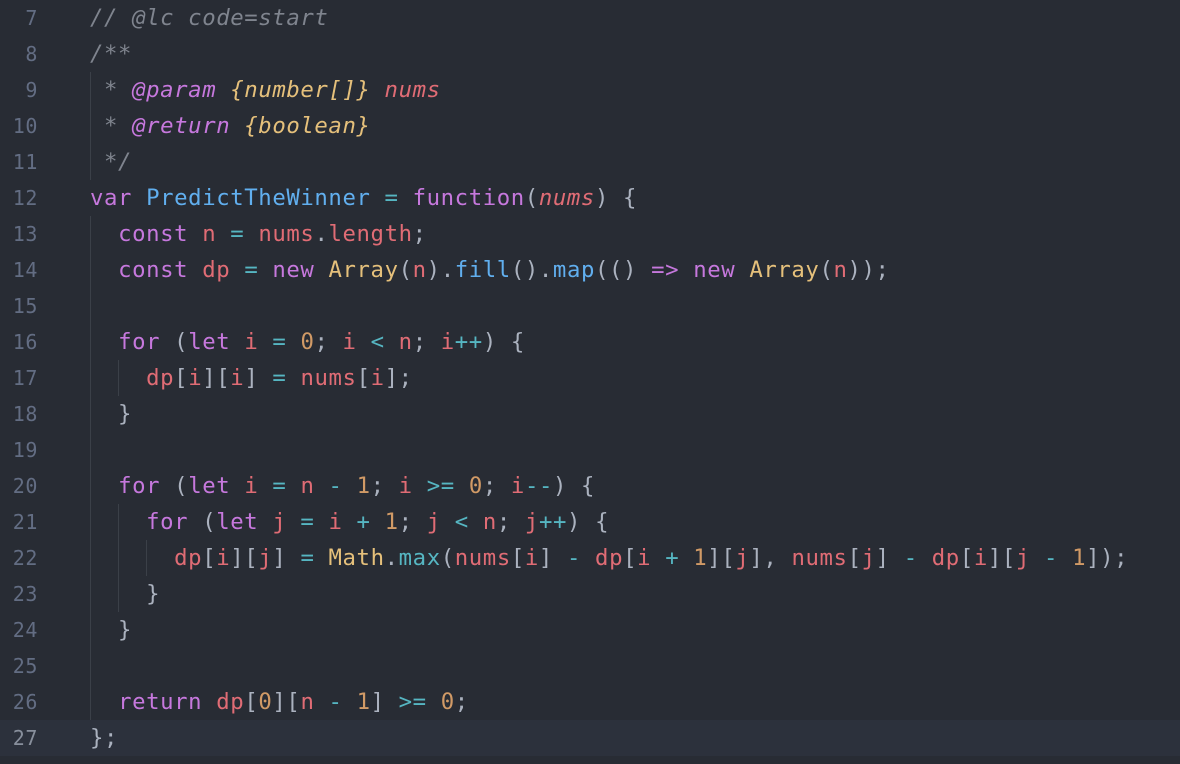 This screenshot has height=764, width=1180. I want to click on code-line: 23 }, so click(590, 594).